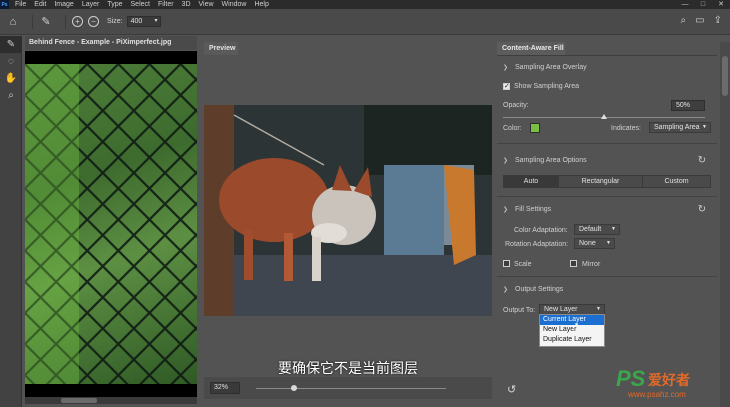 The width and height of the screenshot is (730, 407). What do you see at coordinates (688, 105) in the screenshot?
I see `opacity-input: 50%` at bounding box center [688, 105].